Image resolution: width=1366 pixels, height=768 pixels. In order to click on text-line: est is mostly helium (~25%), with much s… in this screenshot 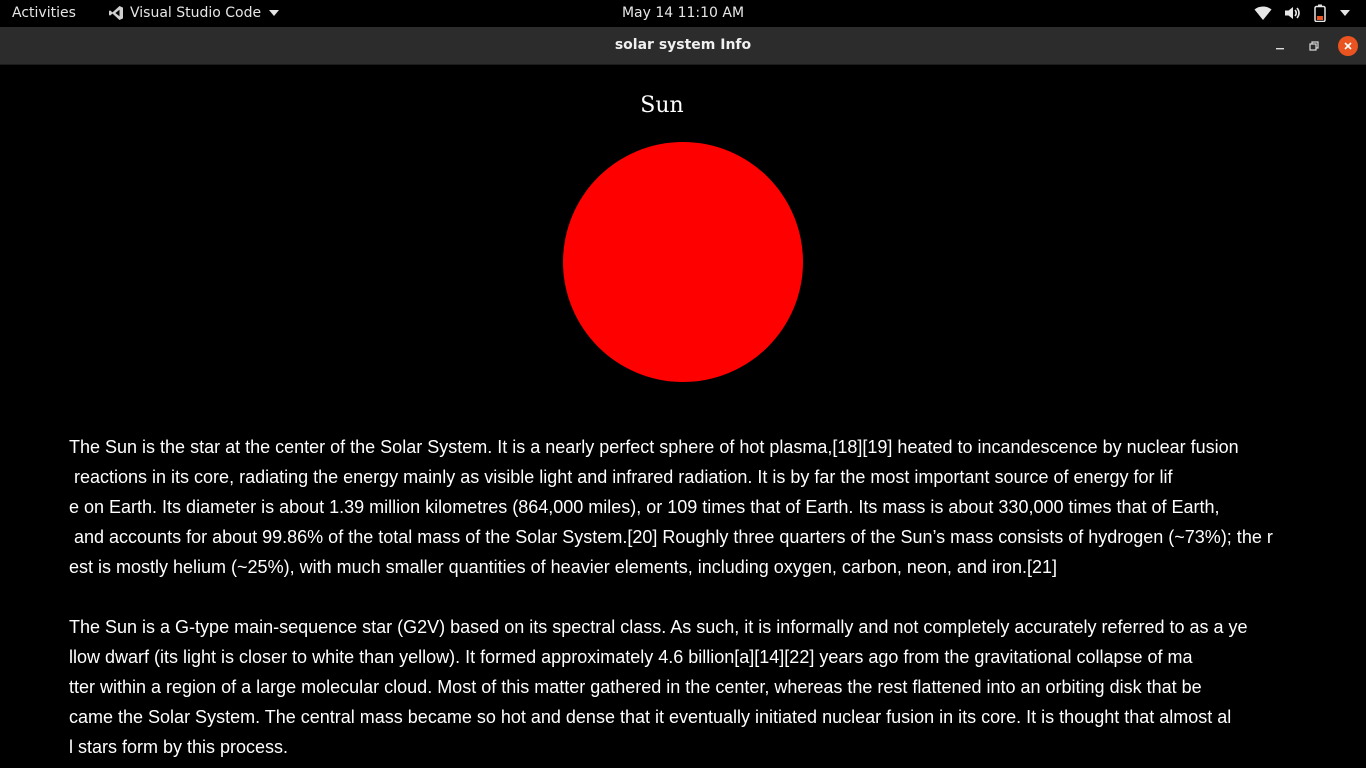, I will do `click(563, 567)`.